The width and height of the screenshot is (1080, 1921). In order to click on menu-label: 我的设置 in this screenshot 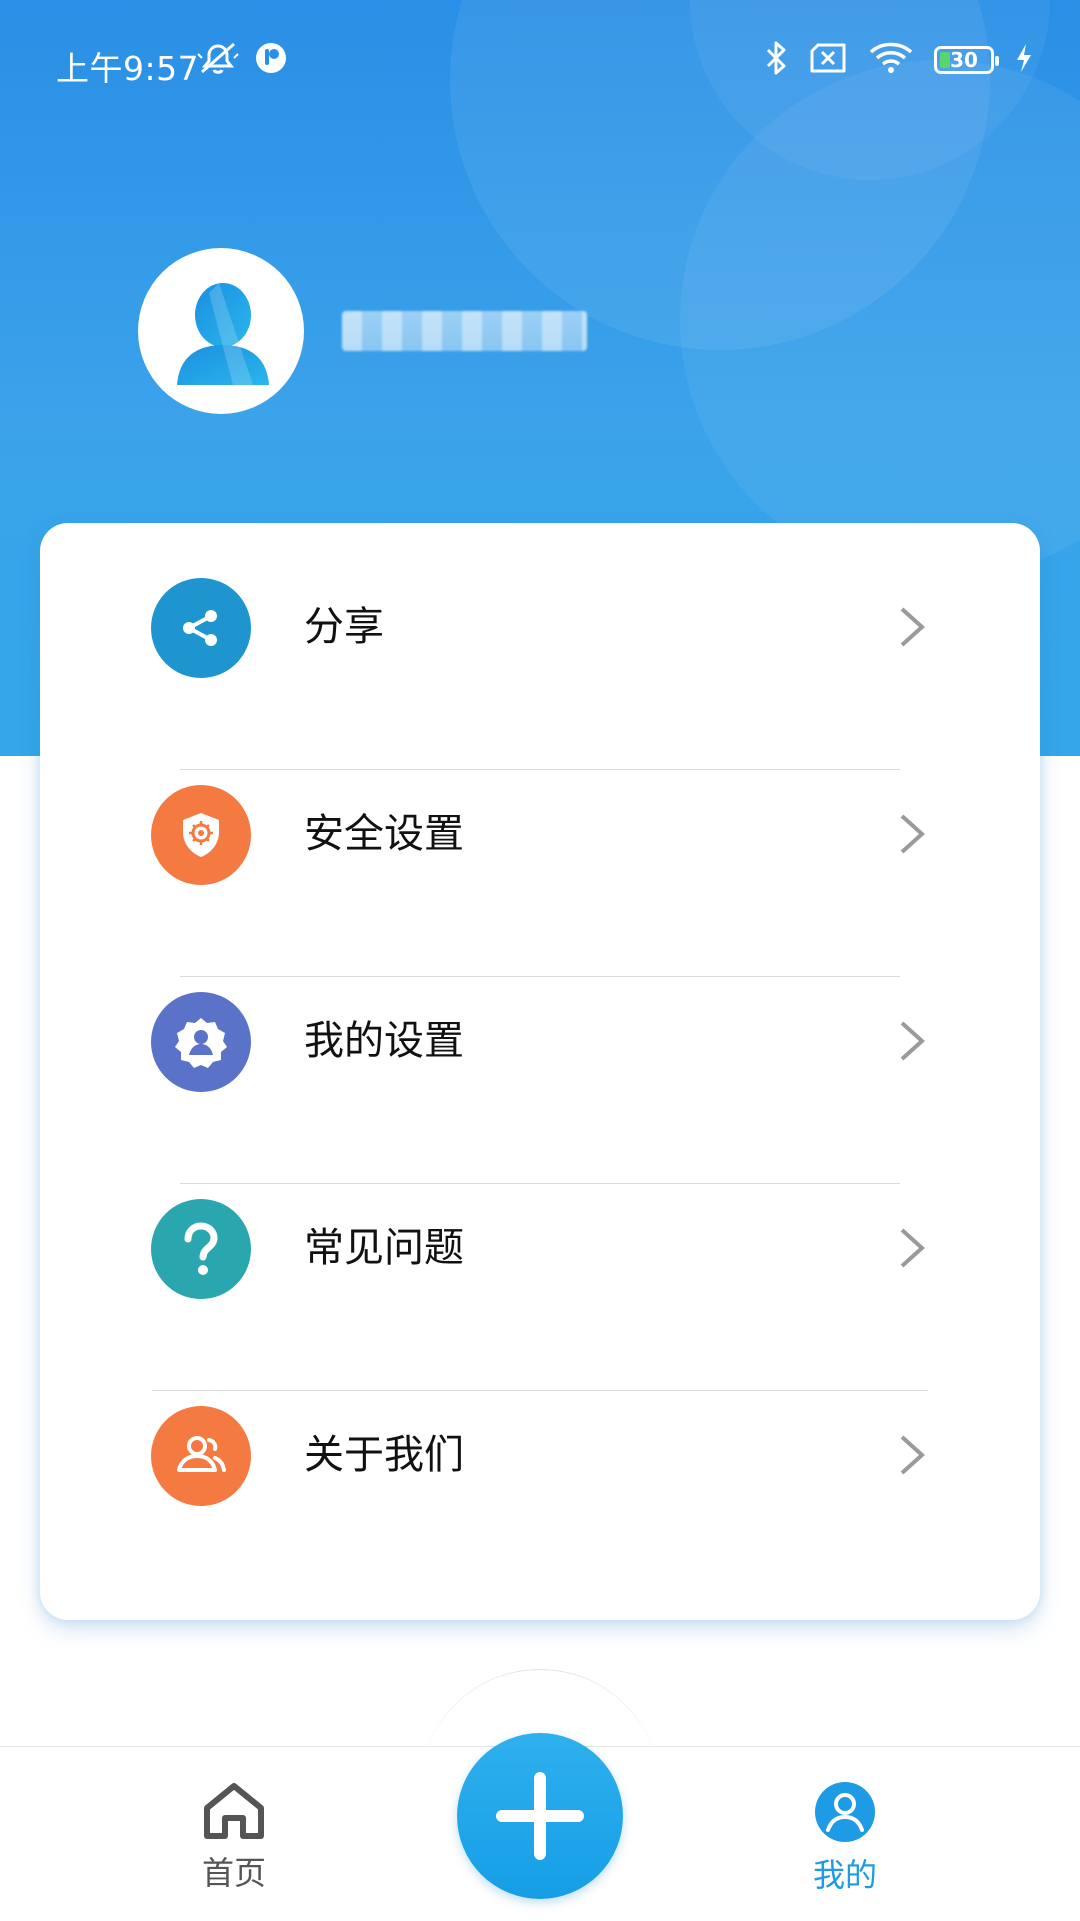, I will do `click(384, 1041)`.